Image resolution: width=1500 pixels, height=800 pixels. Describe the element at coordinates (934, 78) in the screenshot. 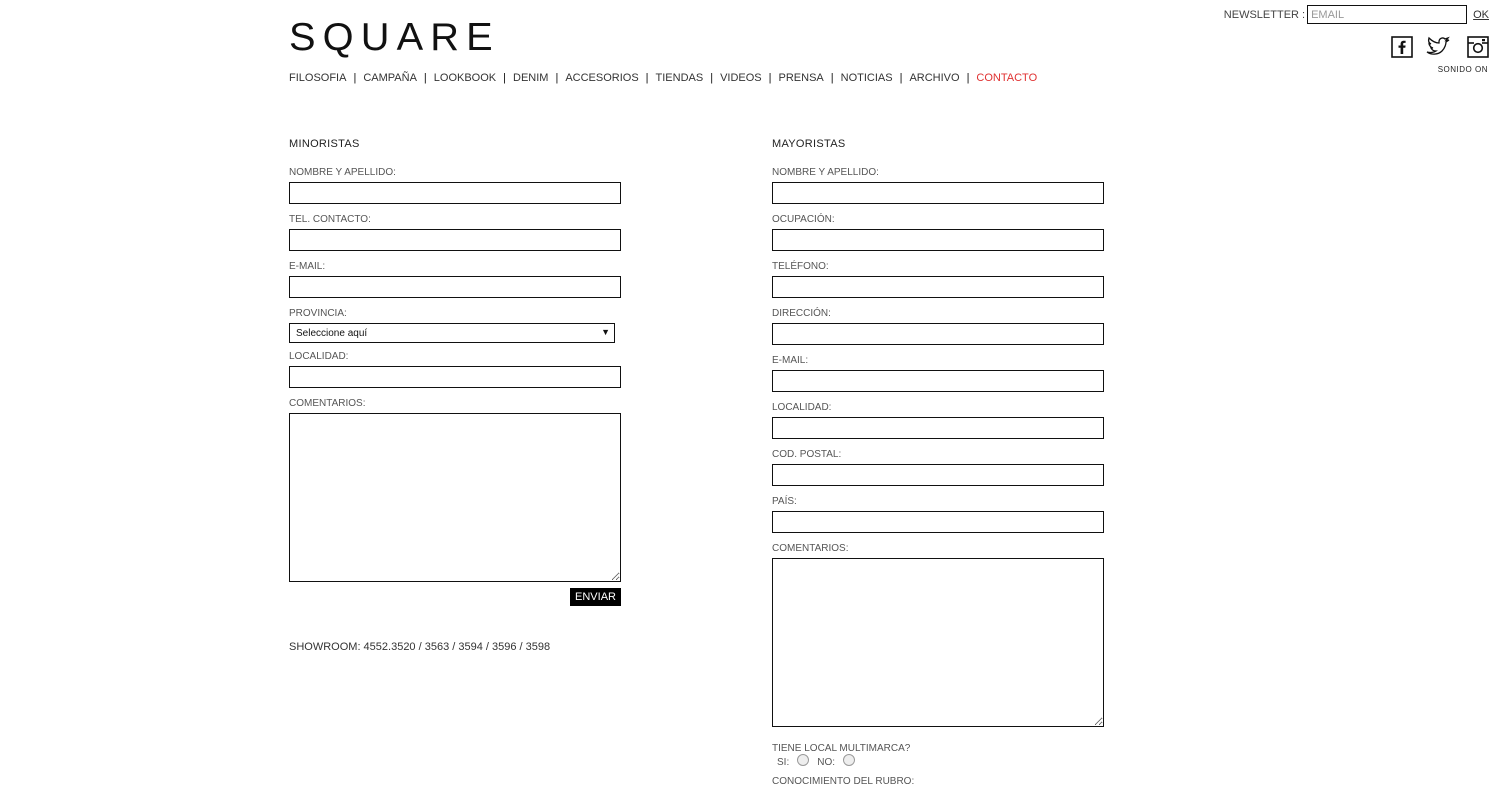

I see `nav-item-archivo: ARCHIVO` at that location.